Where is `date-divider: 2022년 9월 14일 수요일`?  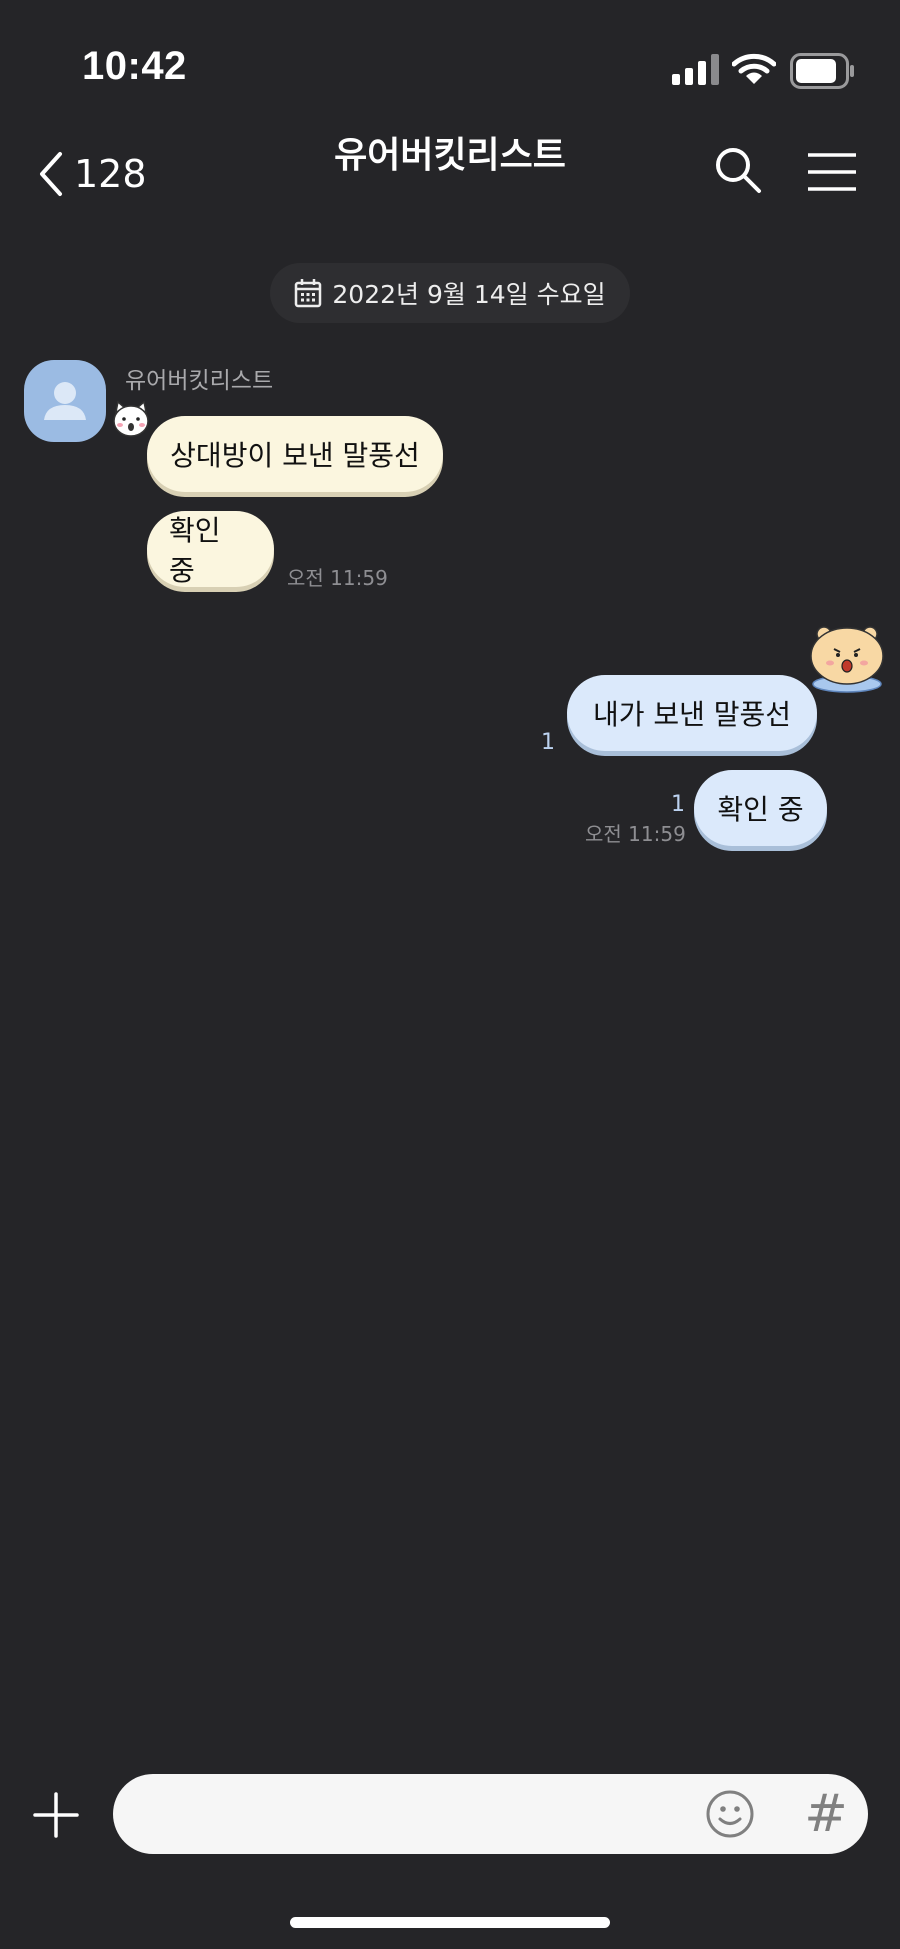 date-divider: 2022년 9월 14일 수요일 is located at coordinates (450, 293).